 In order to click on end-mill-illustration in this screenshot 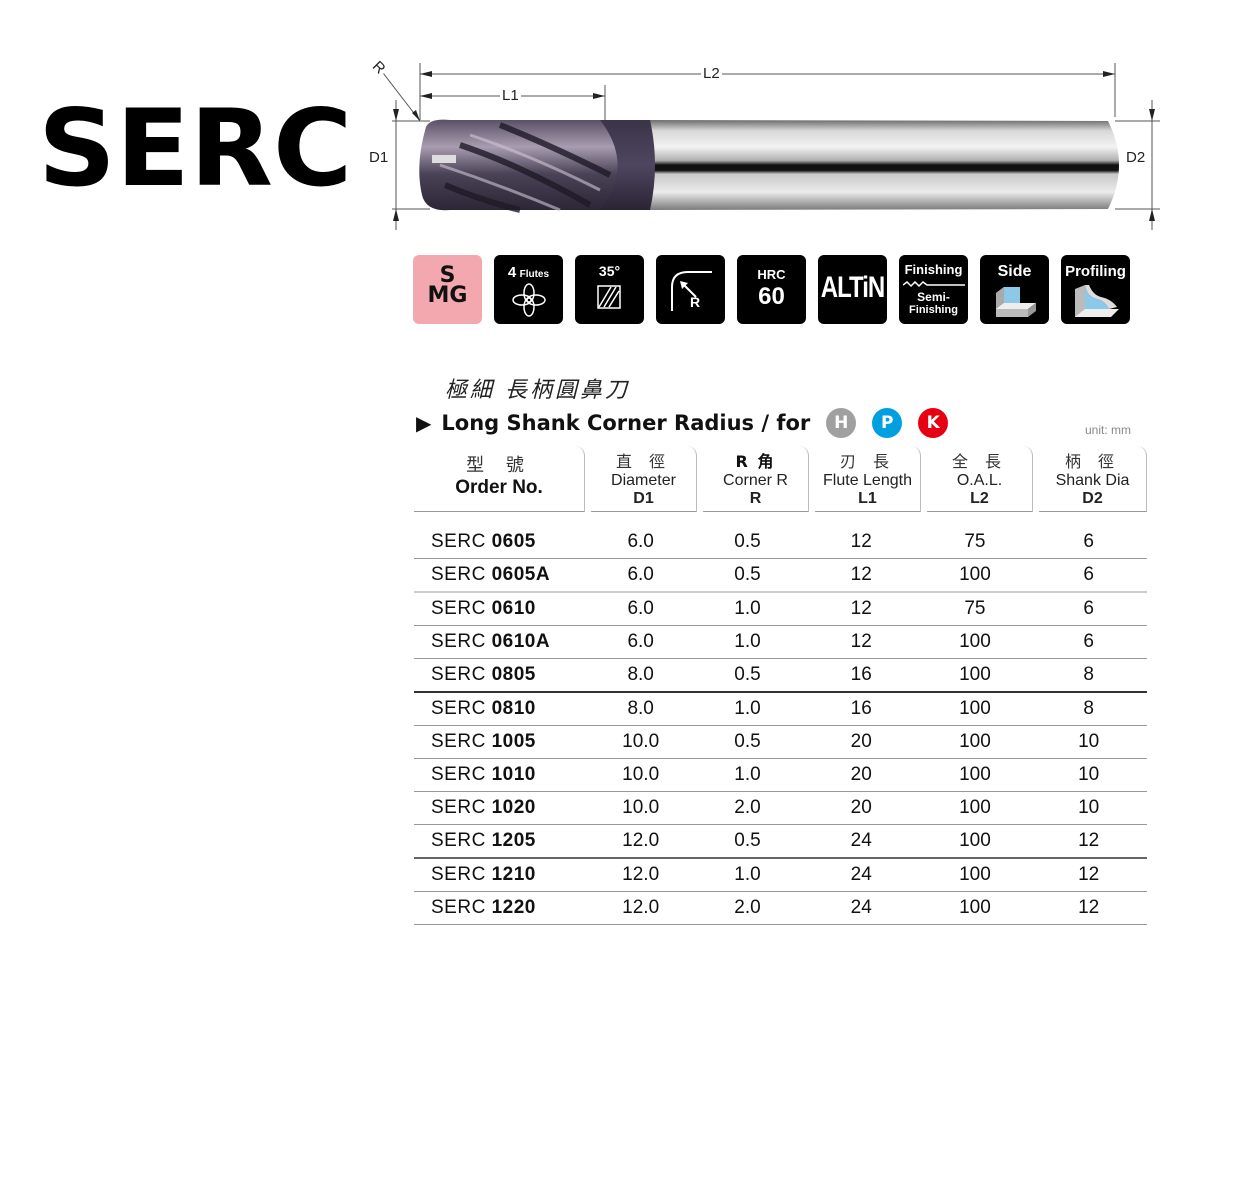, I will do `click(769, 146)`.